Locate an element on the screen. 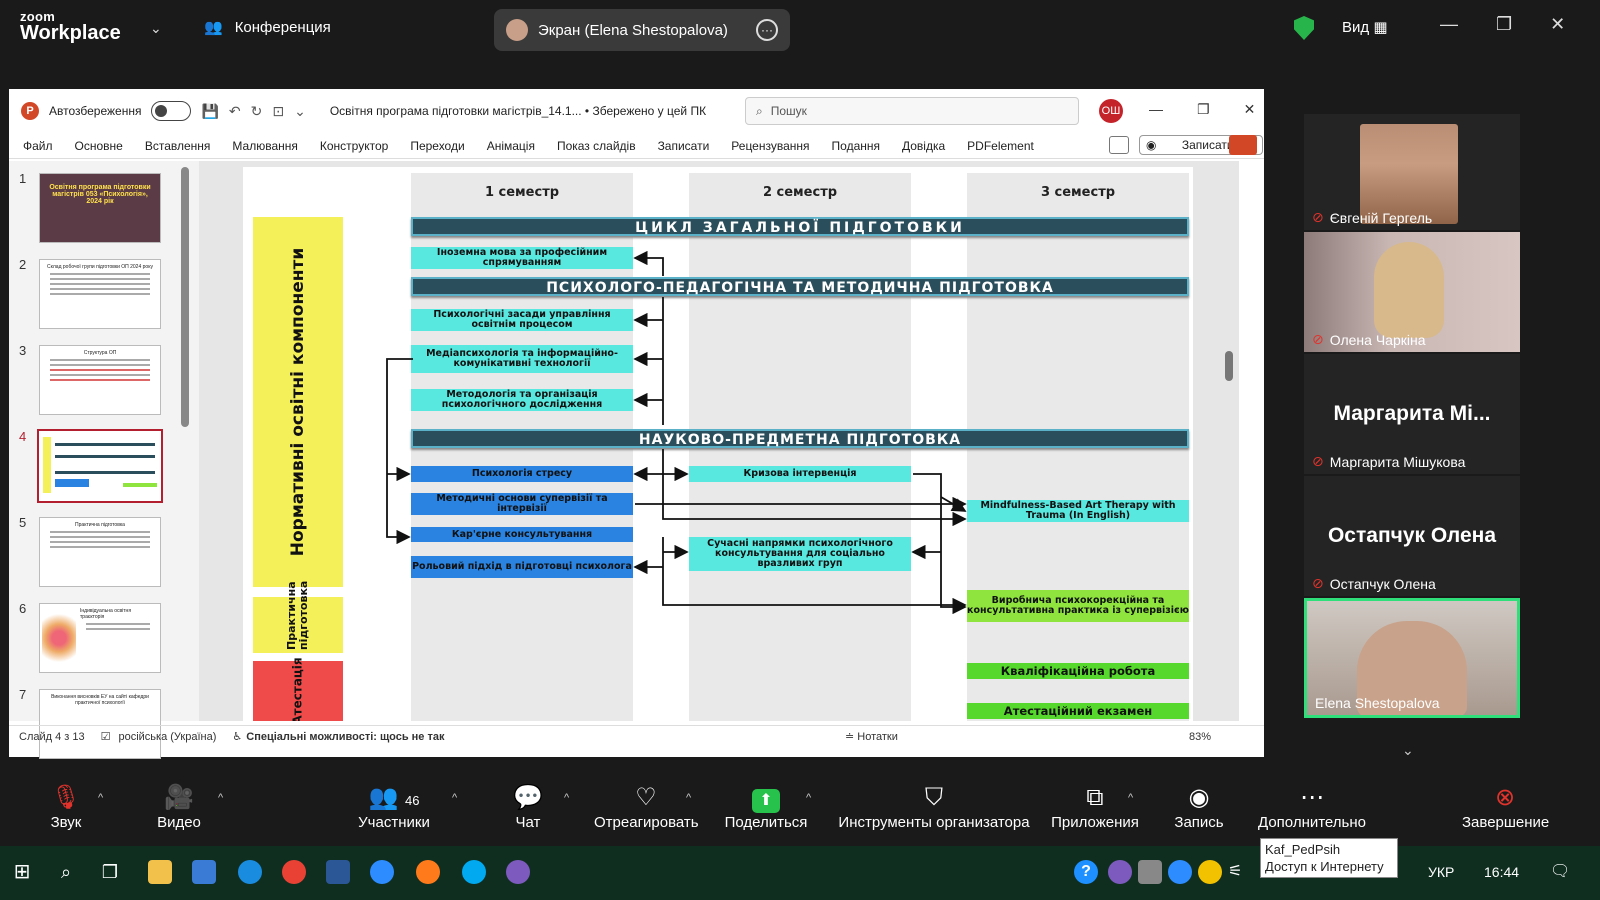 The image size is (1600, 900). video-button: 🎥 Видео is located at coordinates (179, 806).